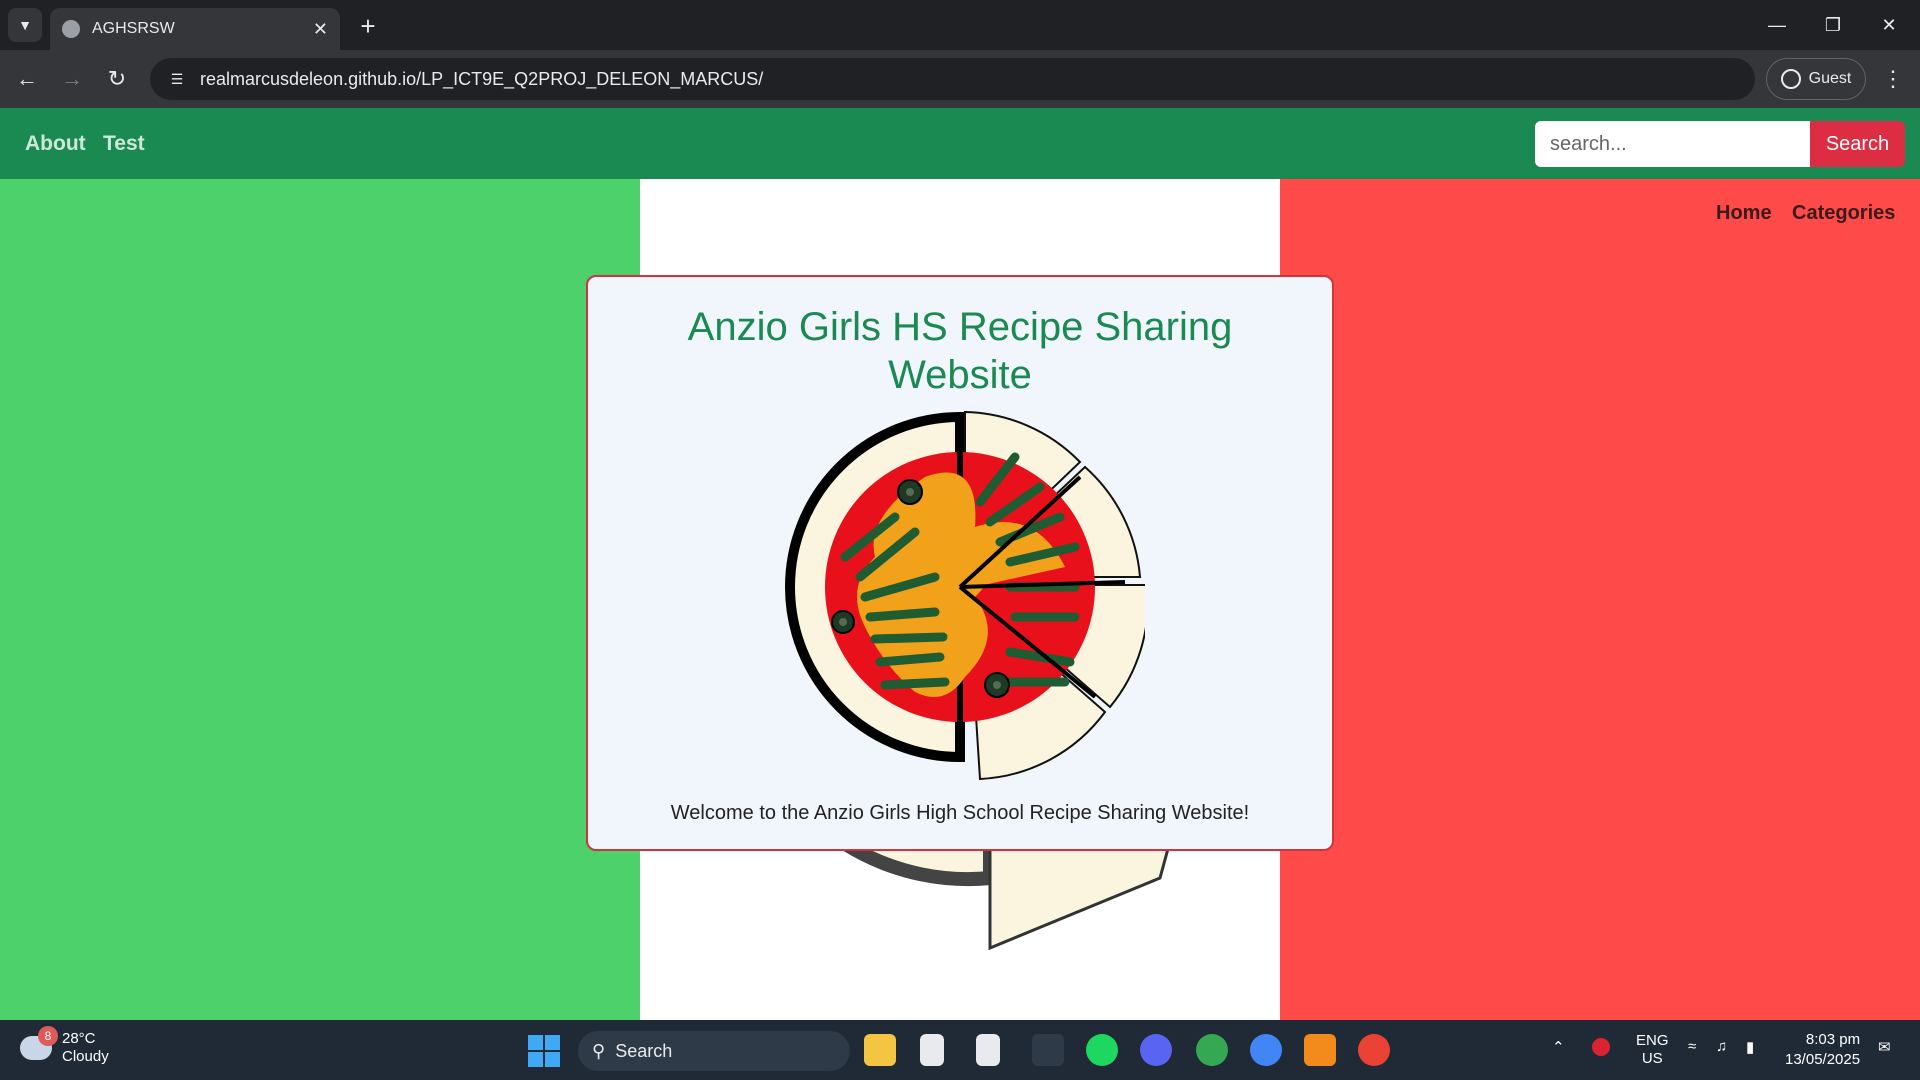  Describe the element at coordinates (133, 28) in the screenshot. I see `tab-title: AGHSRSW` at that location.